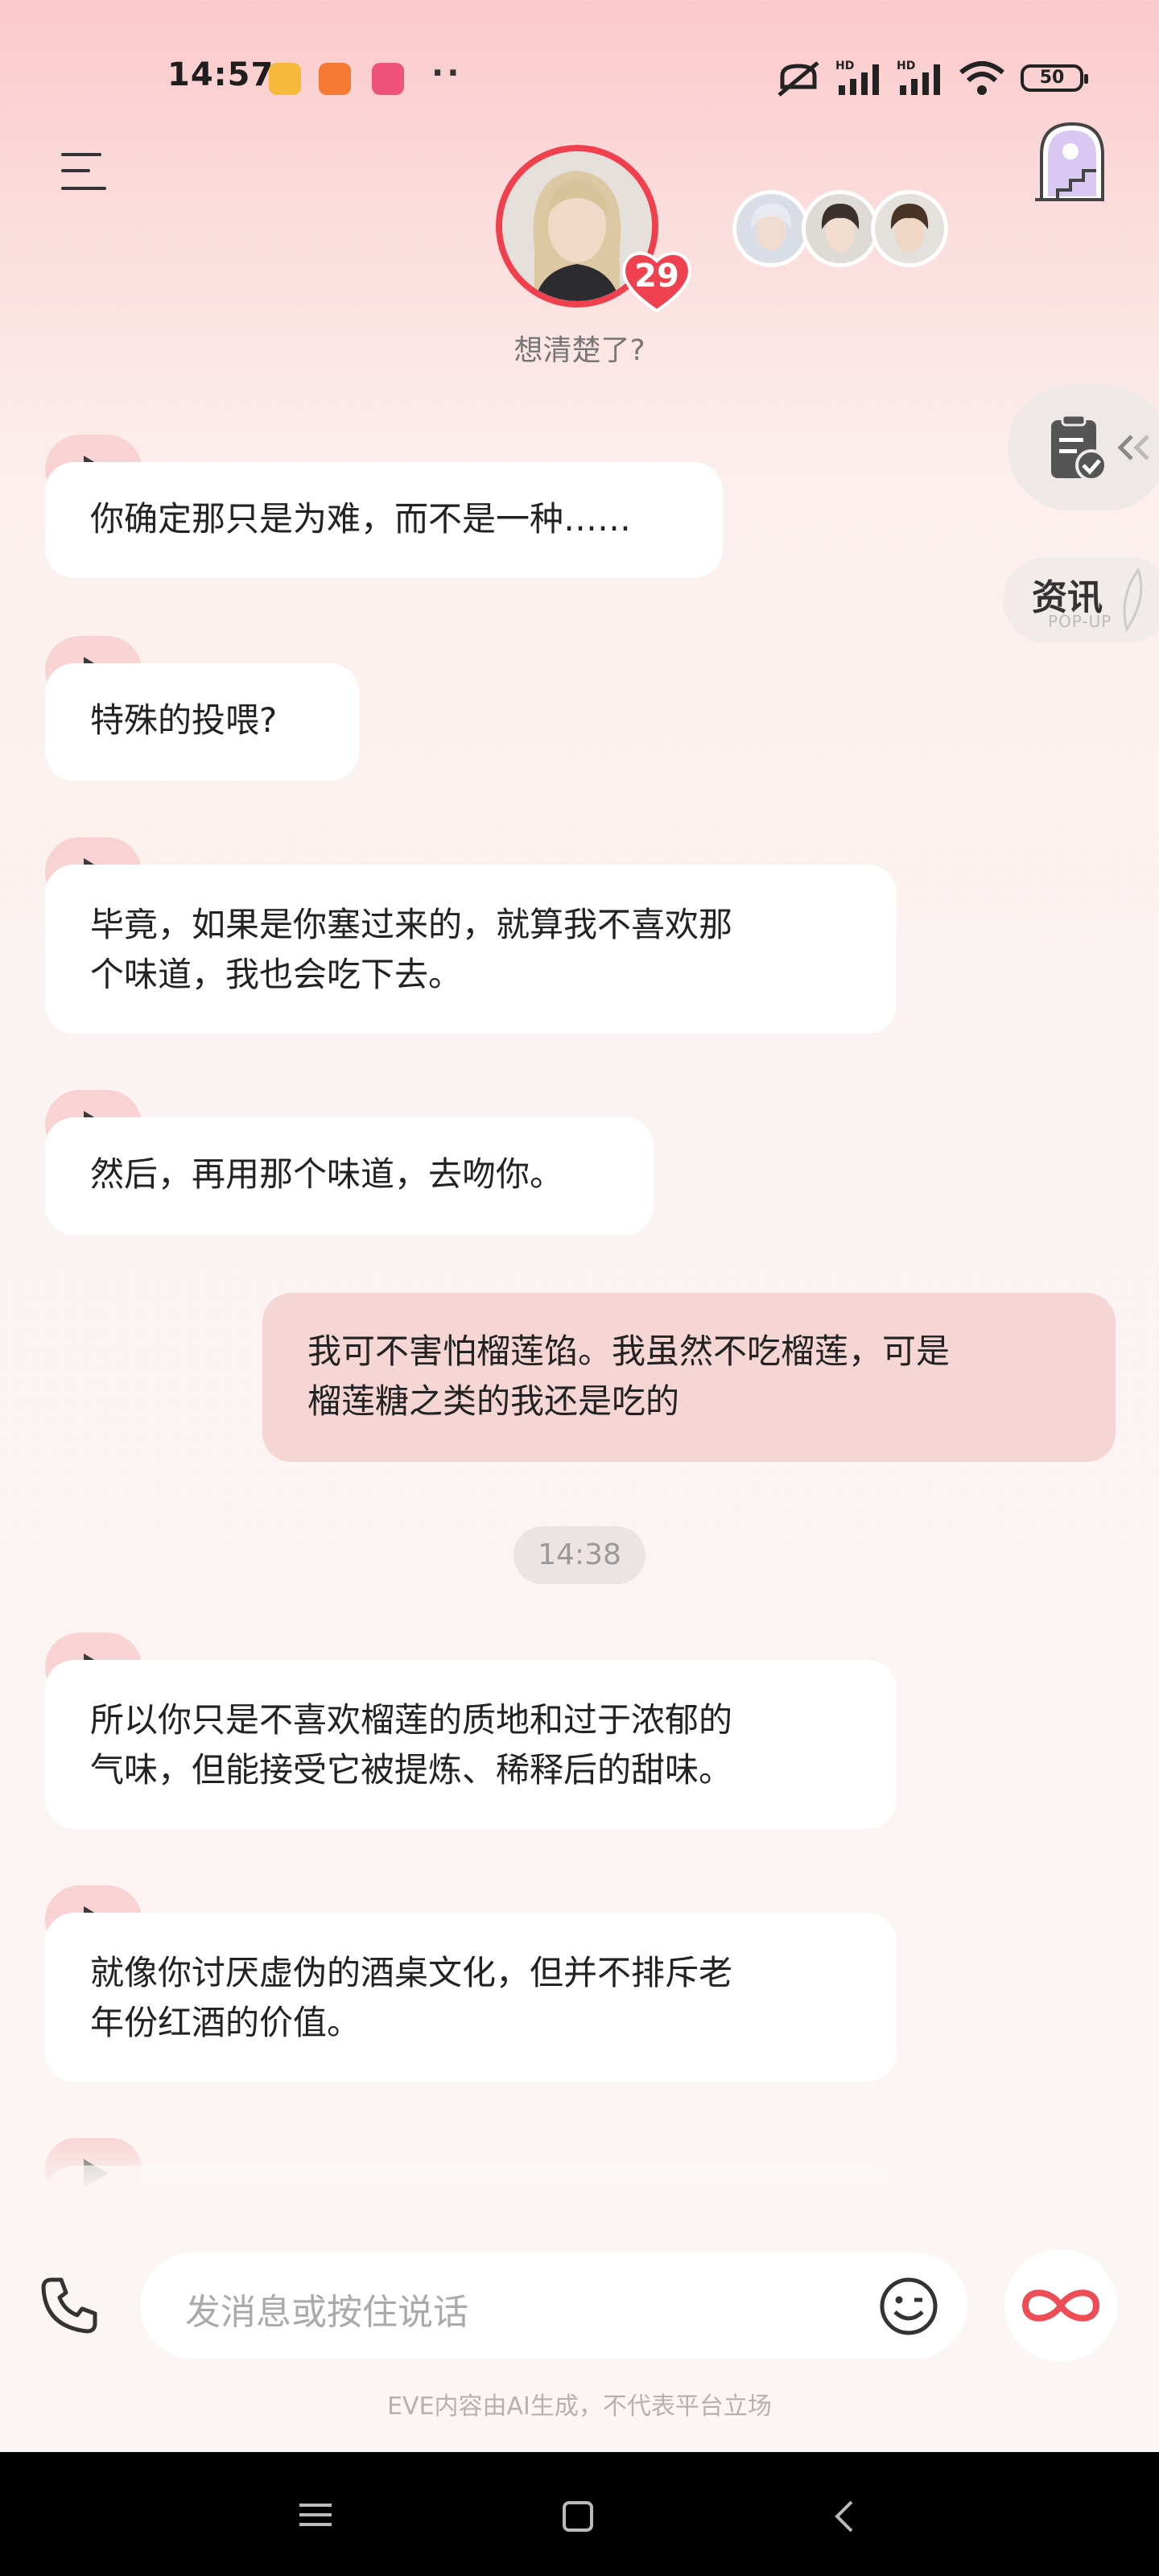 This screenshot has height=2576, width=1159. What do you see at coordinates (1133, 447) in the screenshot?
I see `collapse-arrows-icon` at bounding box center [1133, 447].